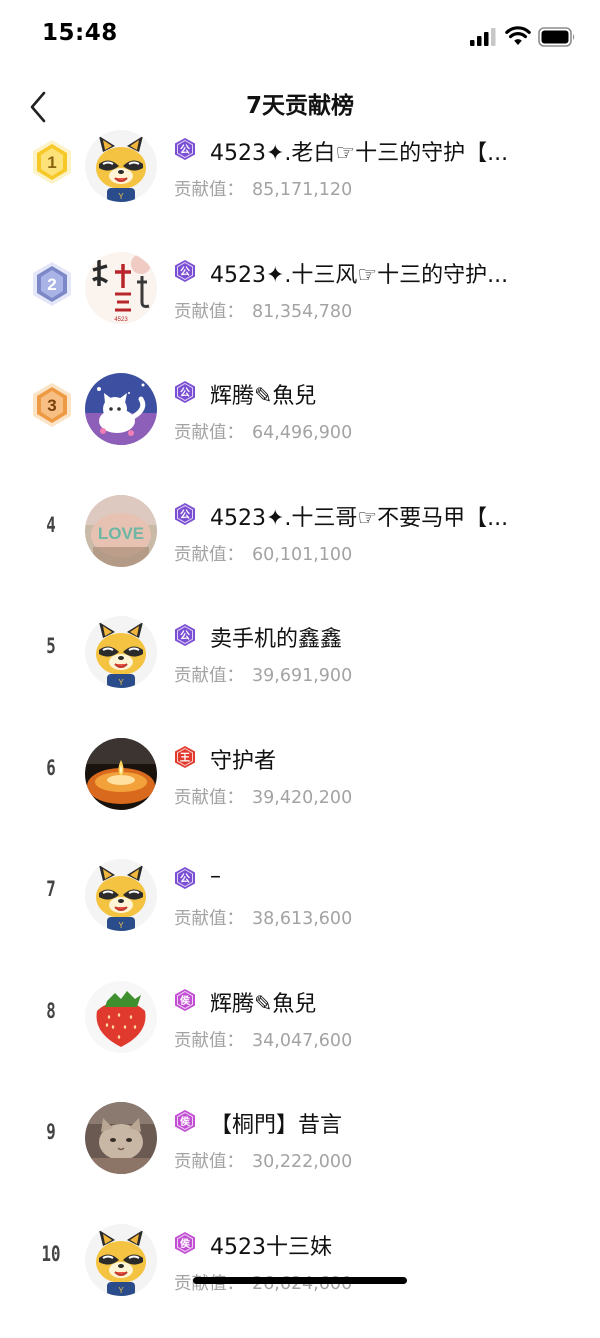 This screenshot has width=600, height=1338. Describe the element at coordinates (299, 106) in the screenshot. I see `page-title: 7天贡献榜` at that location.